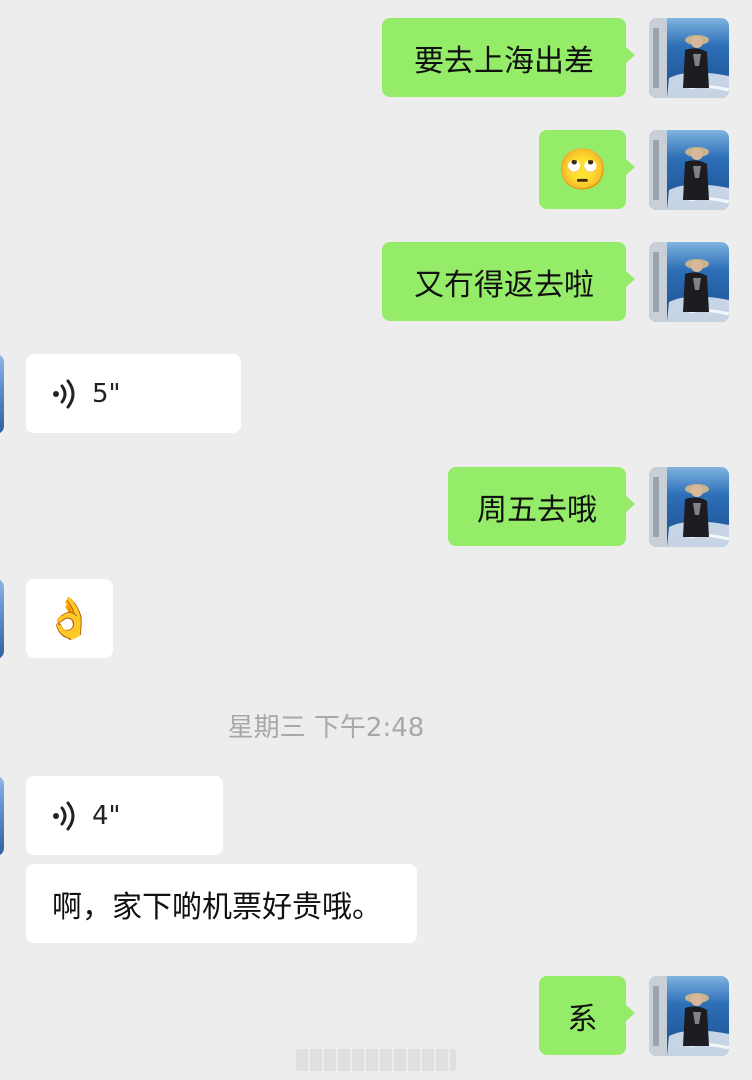 This screenshot has width=752, height=1080. I want to click on watermark, so click(376, 1060).